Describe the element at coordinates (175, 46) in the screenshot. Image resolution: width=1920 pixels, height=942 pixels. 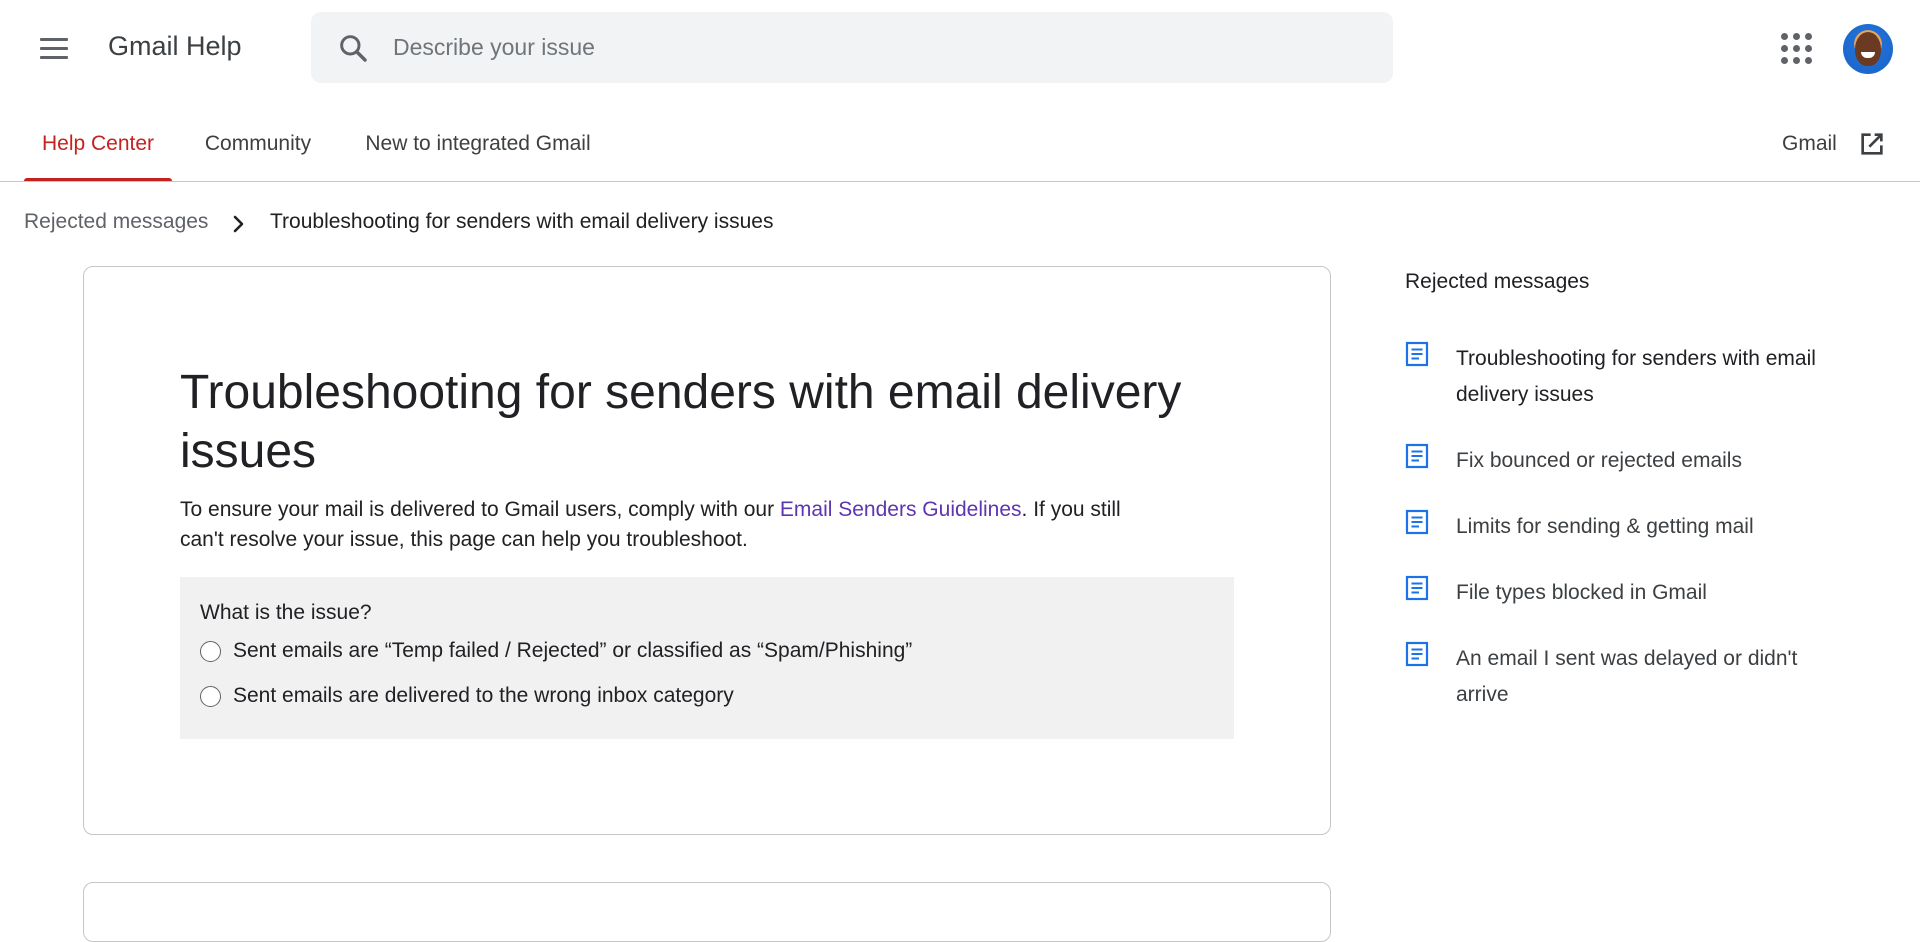
I see `app-title: Gmail Help` at that location.